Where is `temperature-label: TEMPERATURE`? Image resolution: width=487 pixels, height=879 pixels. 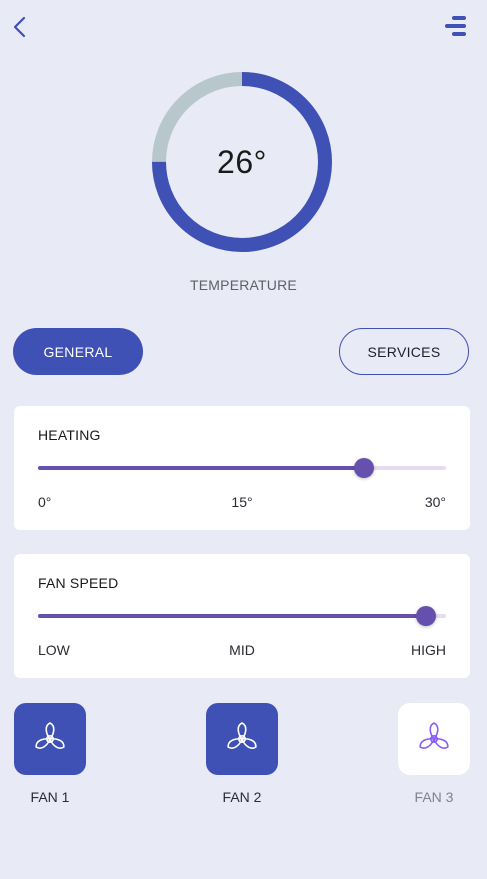 temperature-label: TEMPERATURE is located at coordinates (243, 285).